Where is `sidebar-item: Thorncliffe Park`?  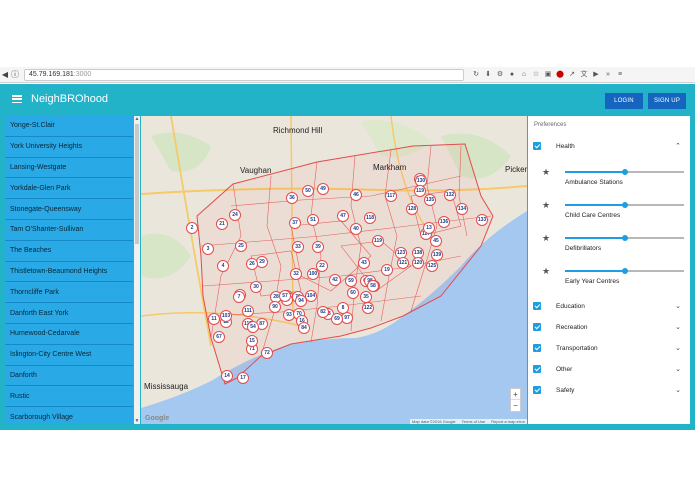
sidebar-item: Thorncliffe Park is located at coordinates (69, 293).